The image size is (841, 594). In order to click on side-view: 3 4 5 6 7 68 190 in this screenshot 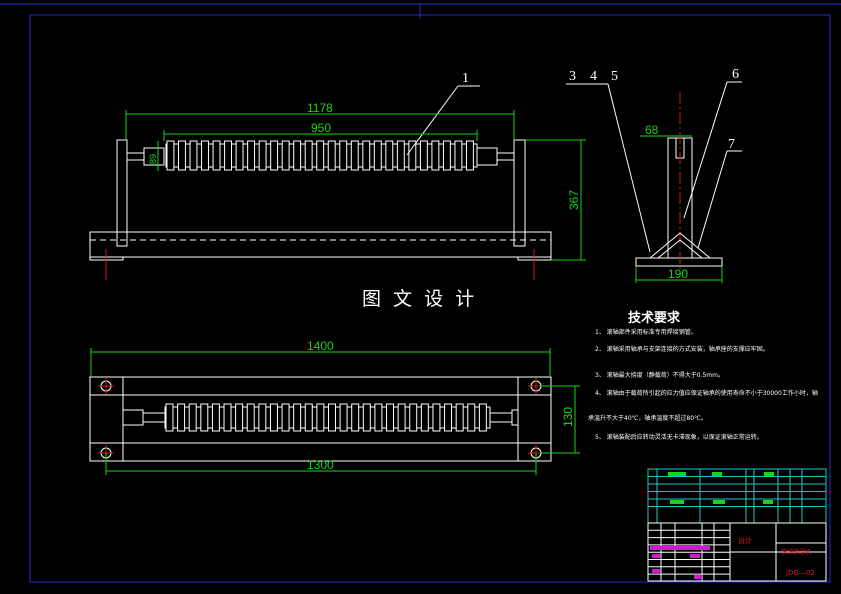, I will do `click(654, 175)`.